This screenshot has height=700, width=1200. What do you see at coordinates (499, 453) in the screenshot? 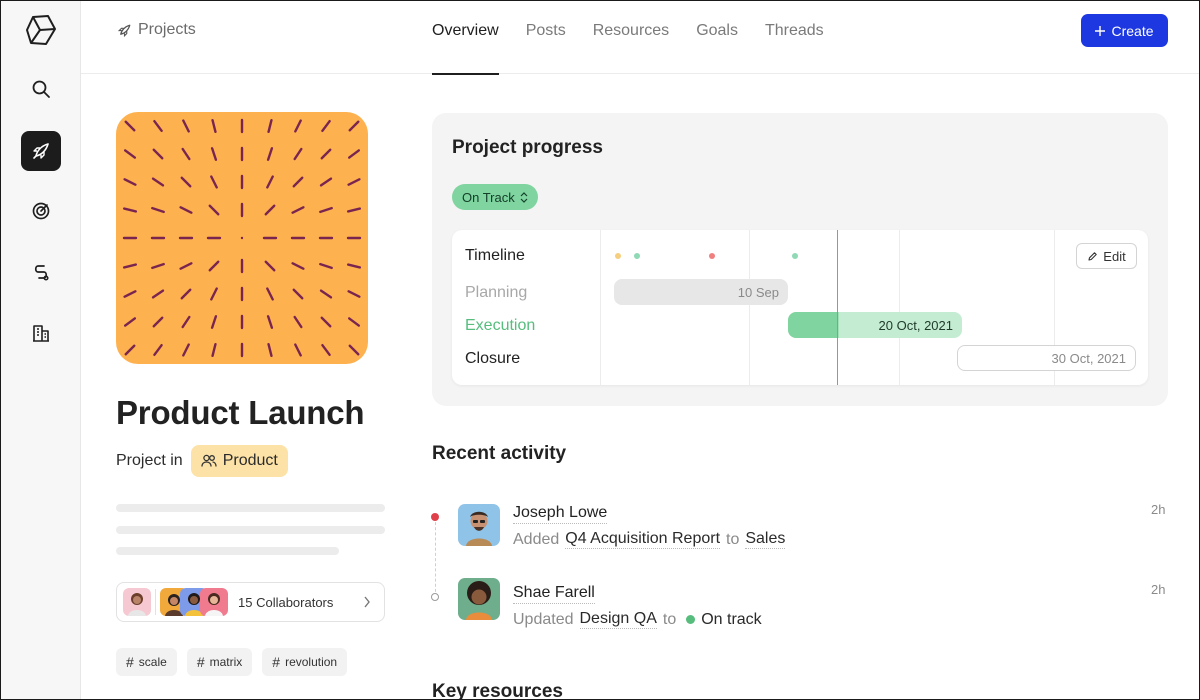
I see `recent-activity-title: Recent activity` at bounding box center [499, 453].